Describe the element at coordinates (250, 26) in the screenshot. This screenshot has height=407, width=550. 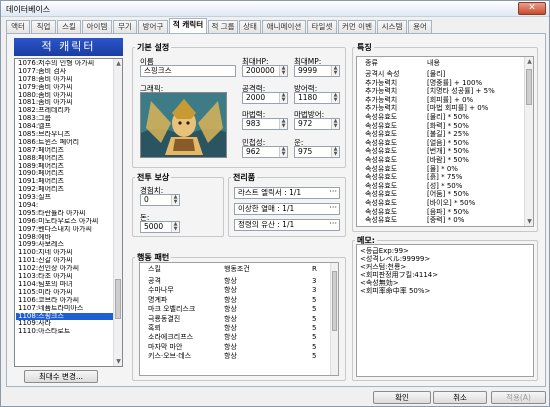
I see `tab-item: 상태` at that location.